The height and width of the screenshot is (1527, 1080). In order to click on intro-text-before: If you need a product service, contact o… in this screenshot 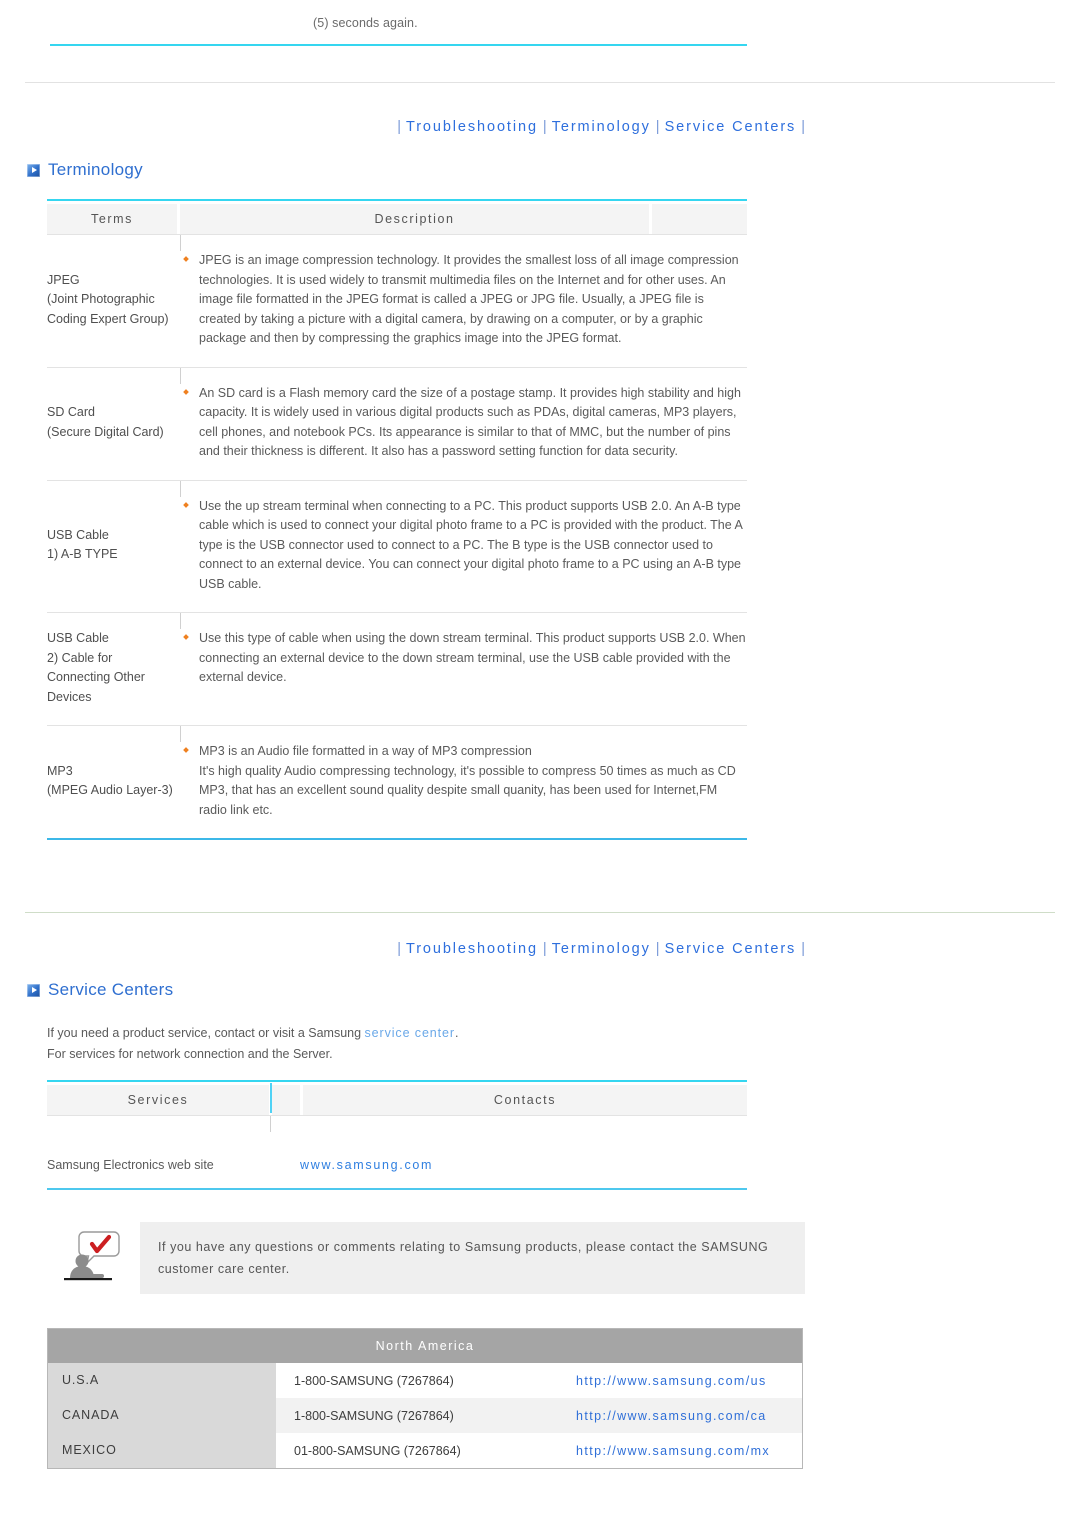, I will do `click(206, 1033)`.